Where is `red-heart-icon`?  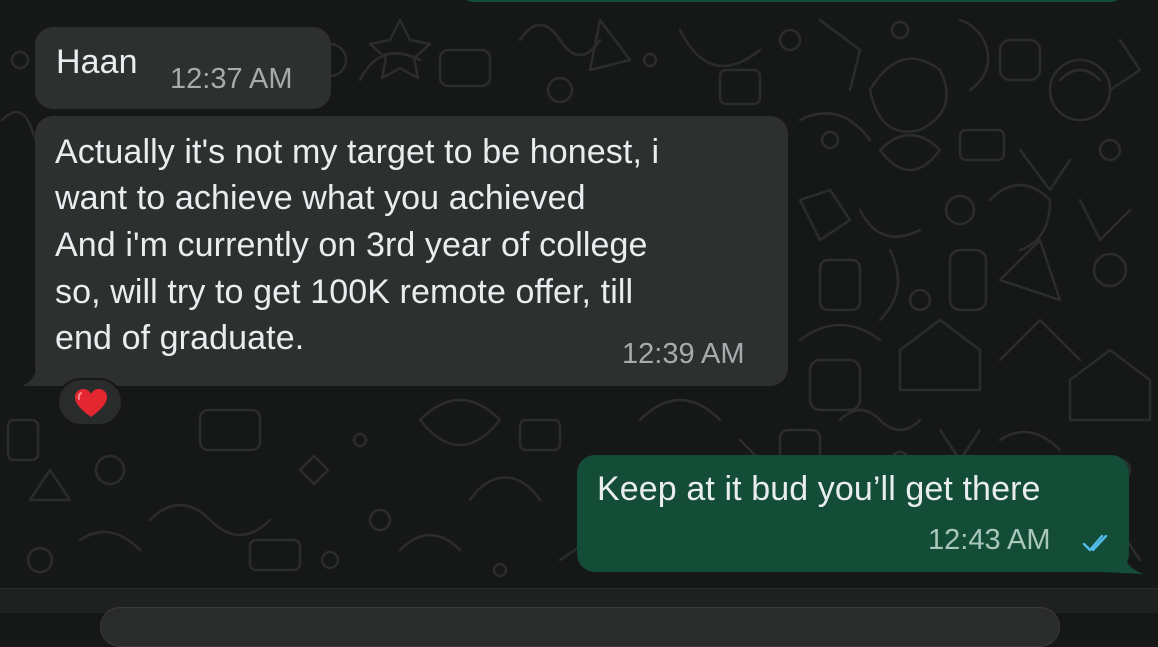
red-heart-icon is located at coordinates (91, 403).